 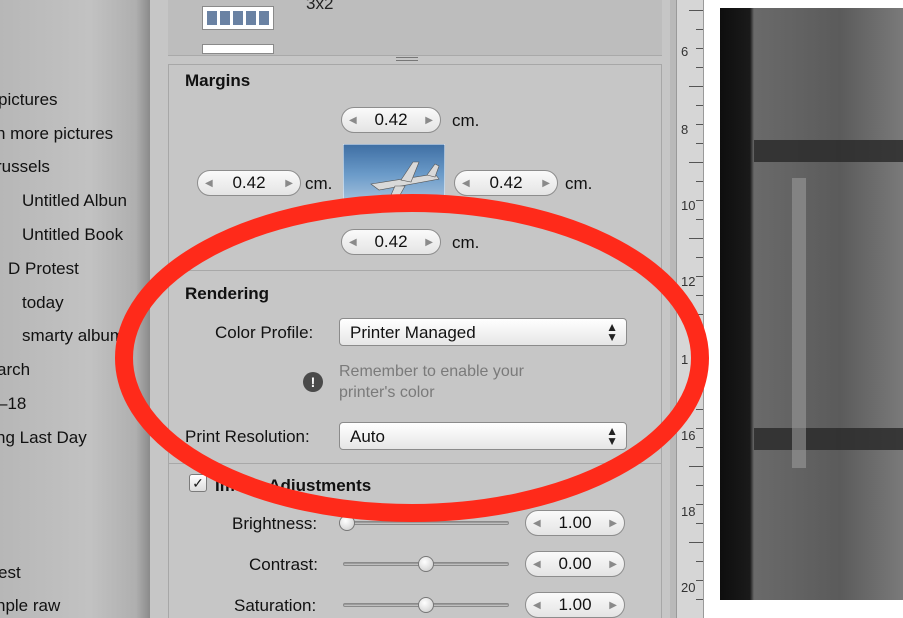 I want to click on print-resolution-popup: Auto ▲ ▼, so click(x=483, y=436).